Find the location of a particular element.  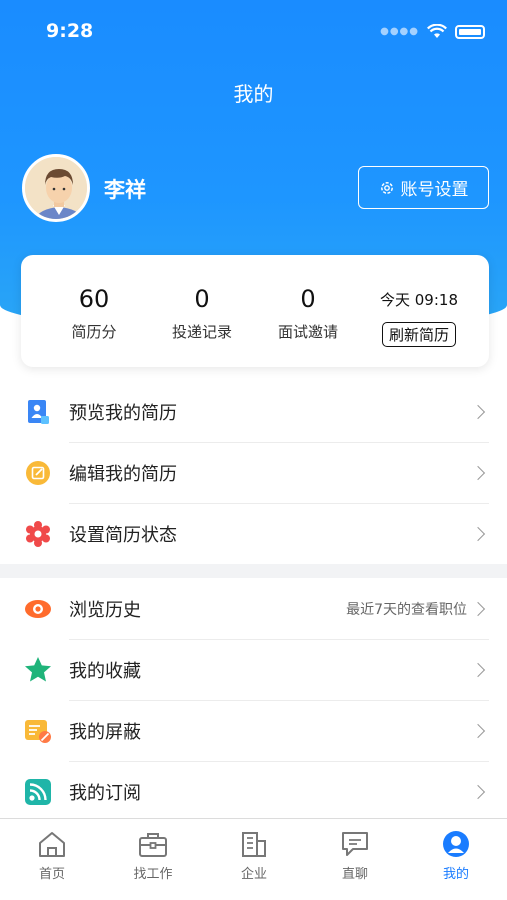

tab-find-job: 找工作 is located at coordinates (153, 855).